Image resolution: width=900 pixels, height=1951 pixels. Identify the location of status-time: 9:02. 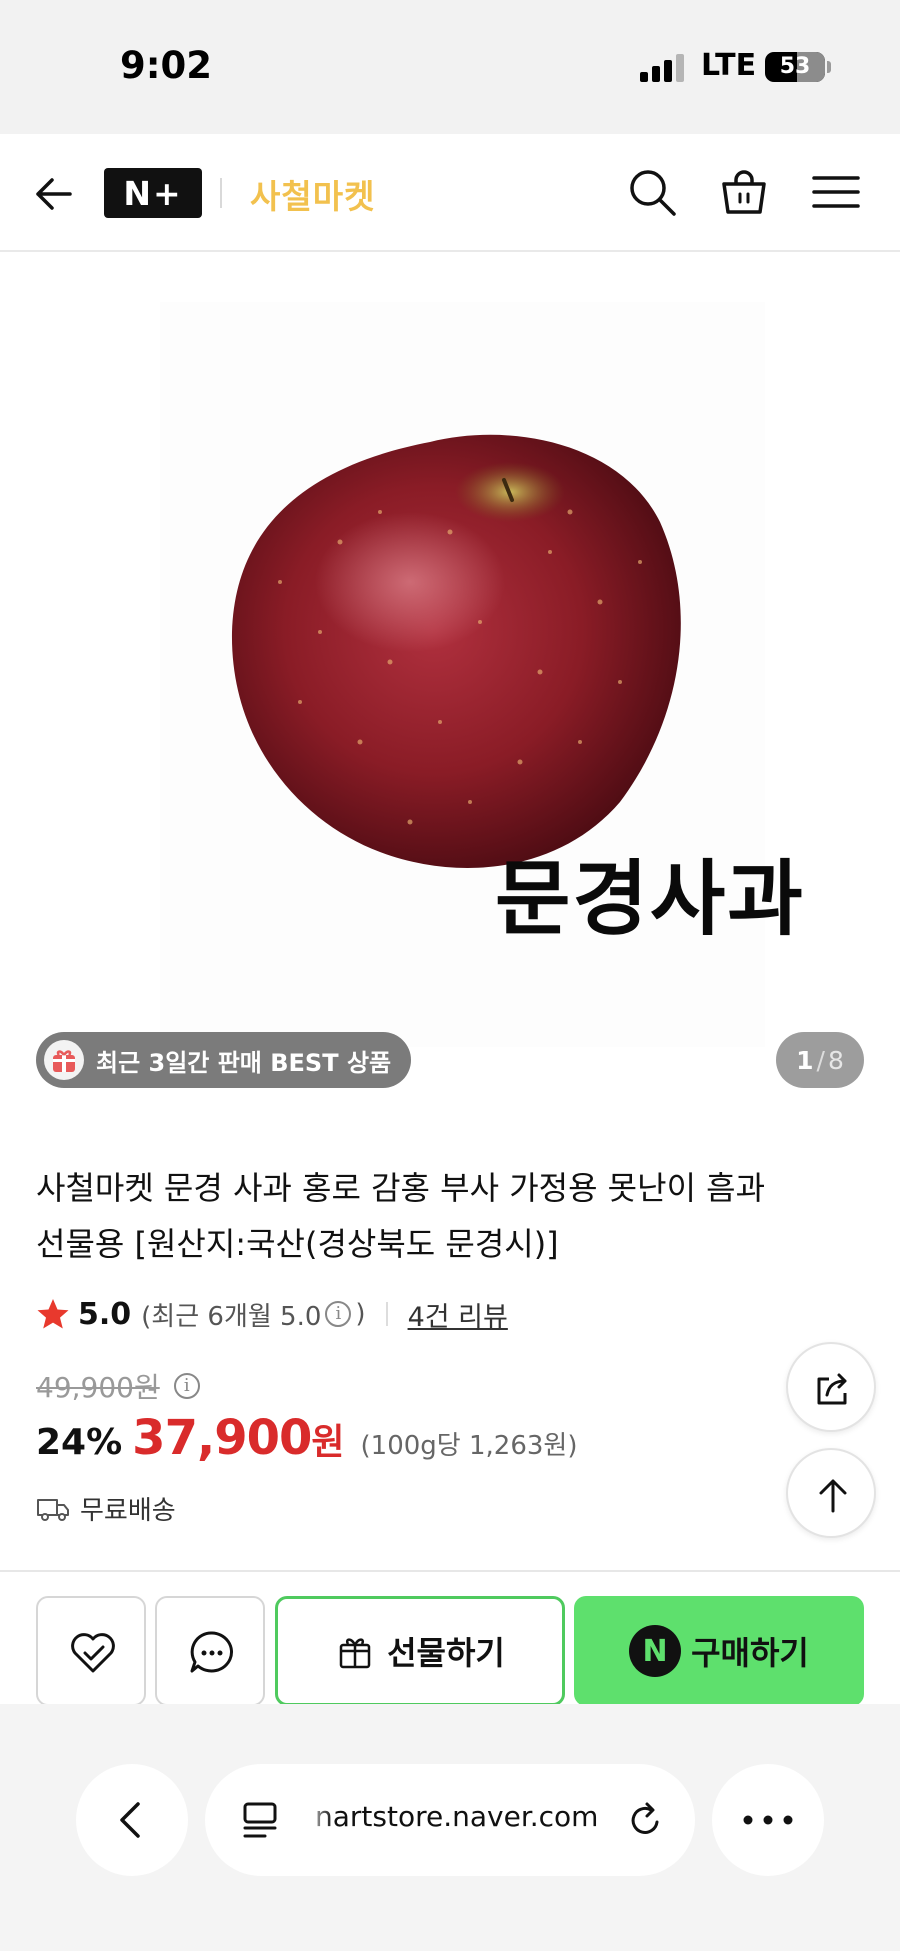
(166, 65).